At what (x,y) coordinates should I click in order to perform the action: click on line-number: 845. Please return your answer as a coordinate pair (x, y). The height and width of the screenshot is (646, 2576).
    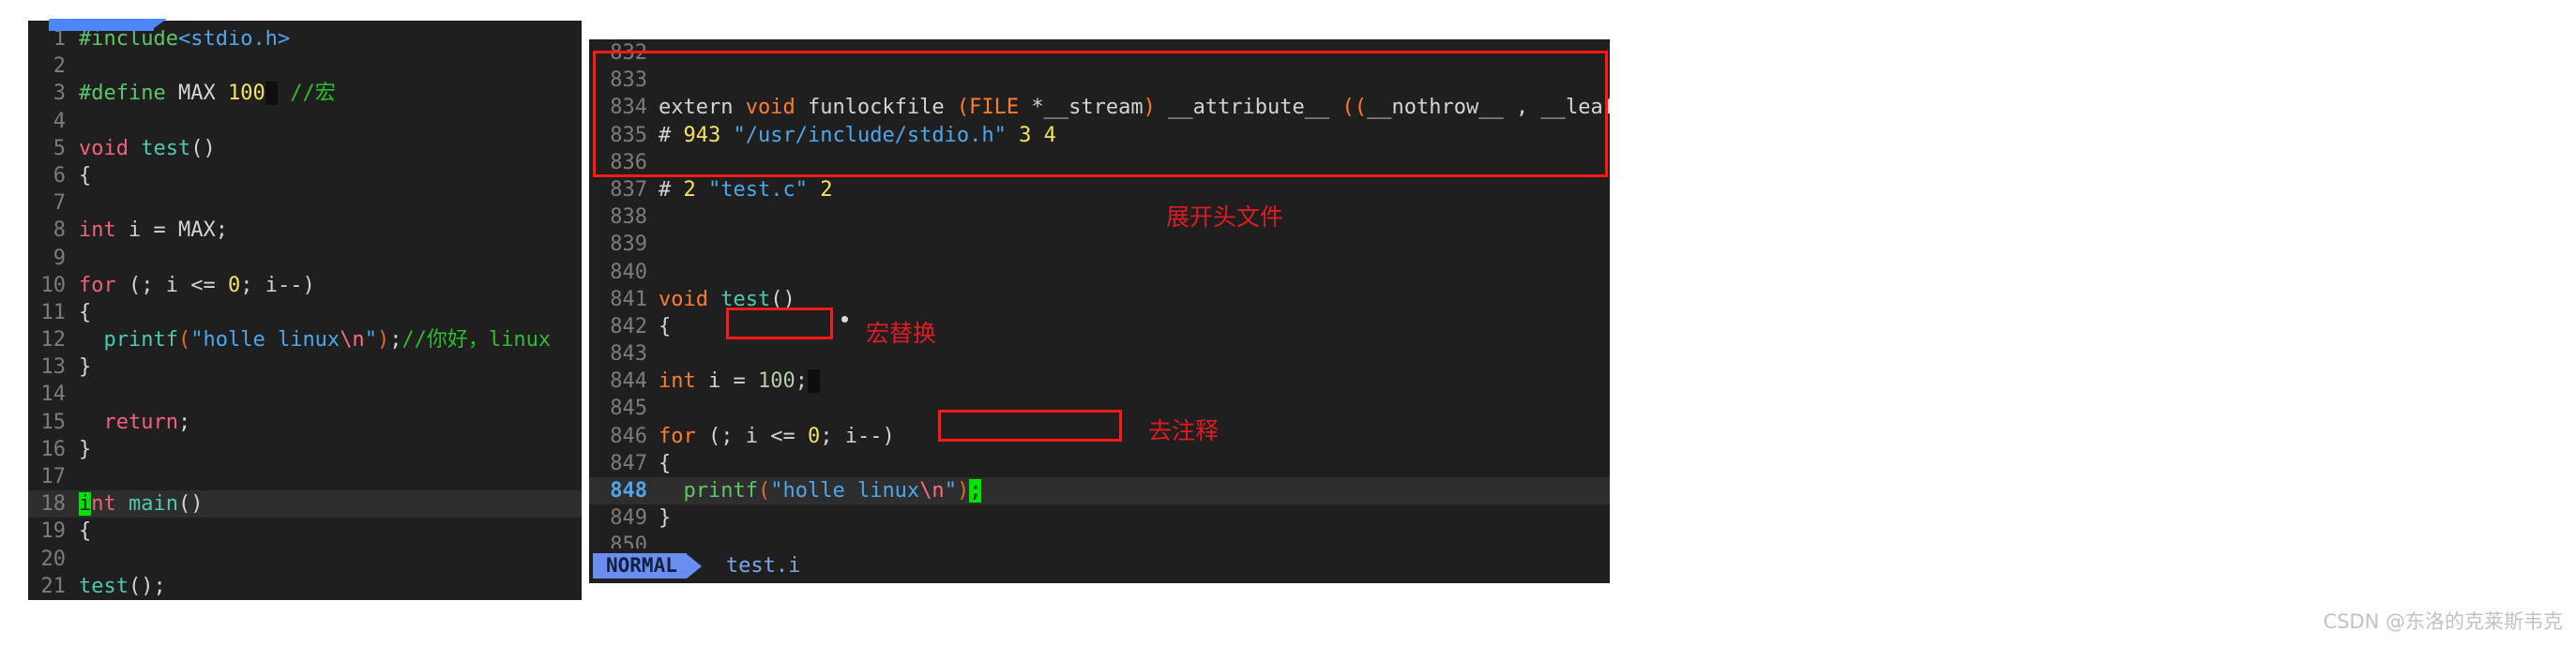
    Looking at the image, I should click on (628, 409).